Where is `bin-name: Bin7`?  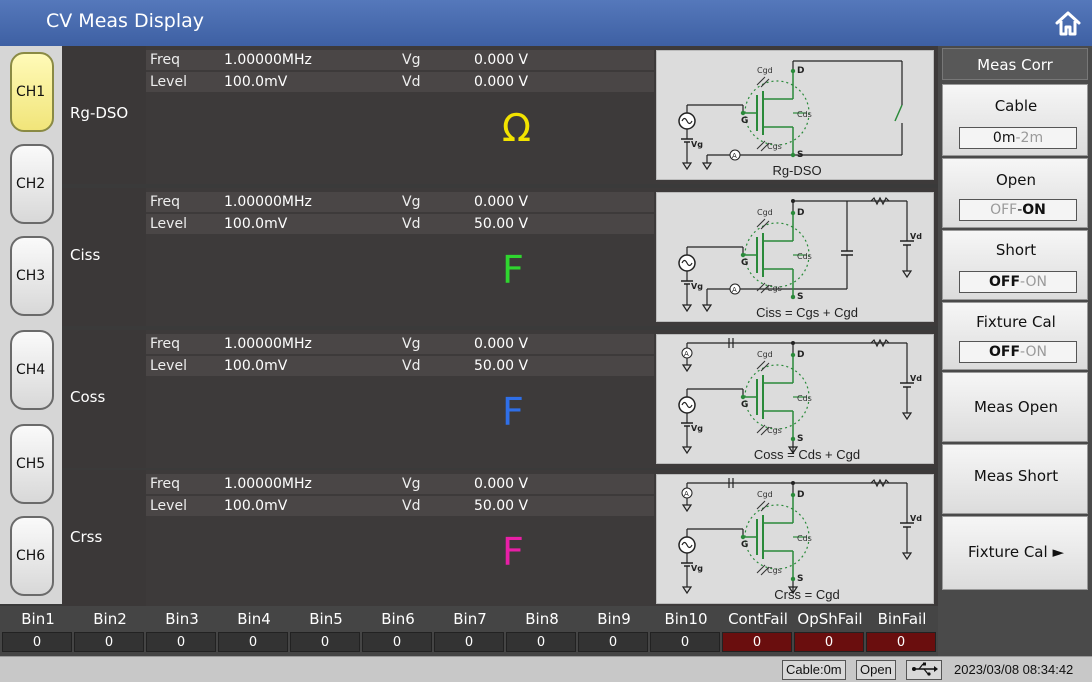 bin-name: Bin7 is located at coordinates (470, 619).